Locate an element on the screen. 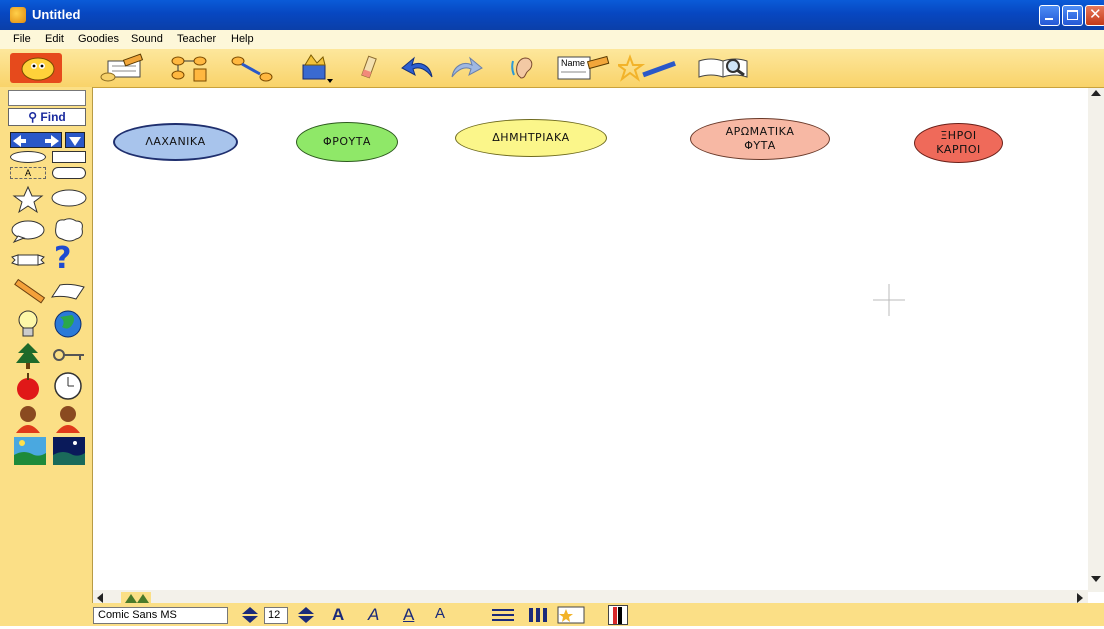 Image resolution: width=1104 pixels, height=629 pixels. kidspiration-mascot-icon is located at coordinates (36, 68).